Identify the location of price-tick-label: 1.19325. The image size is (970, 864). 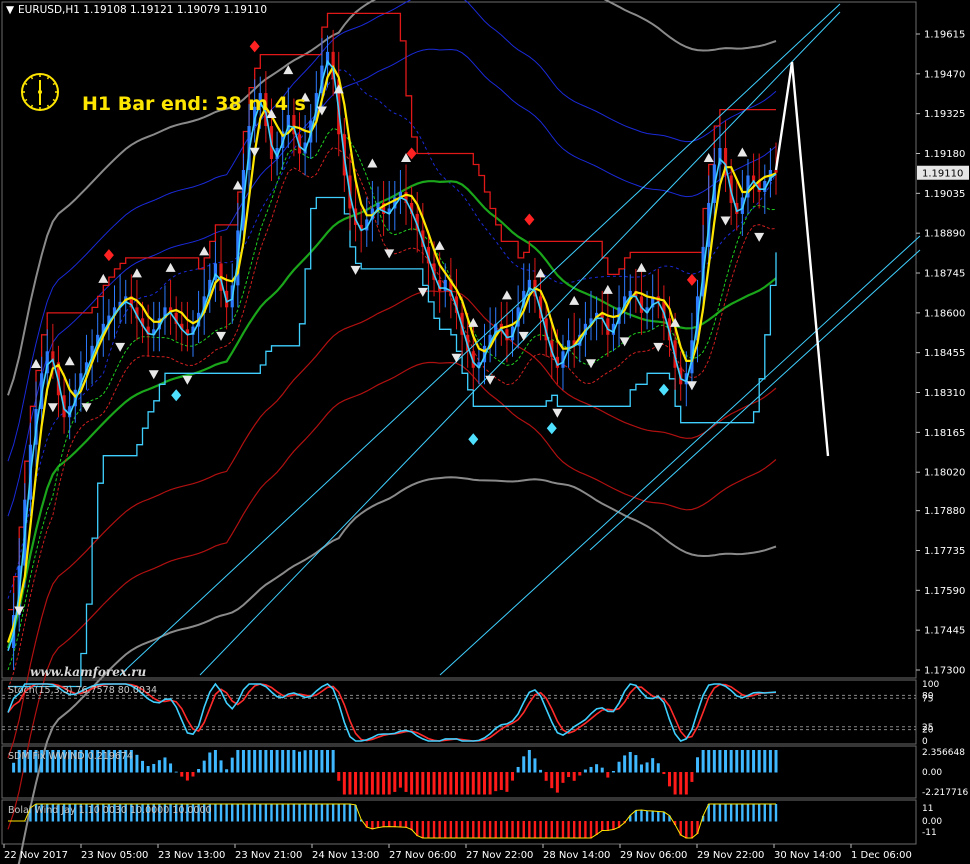
(944, 114).